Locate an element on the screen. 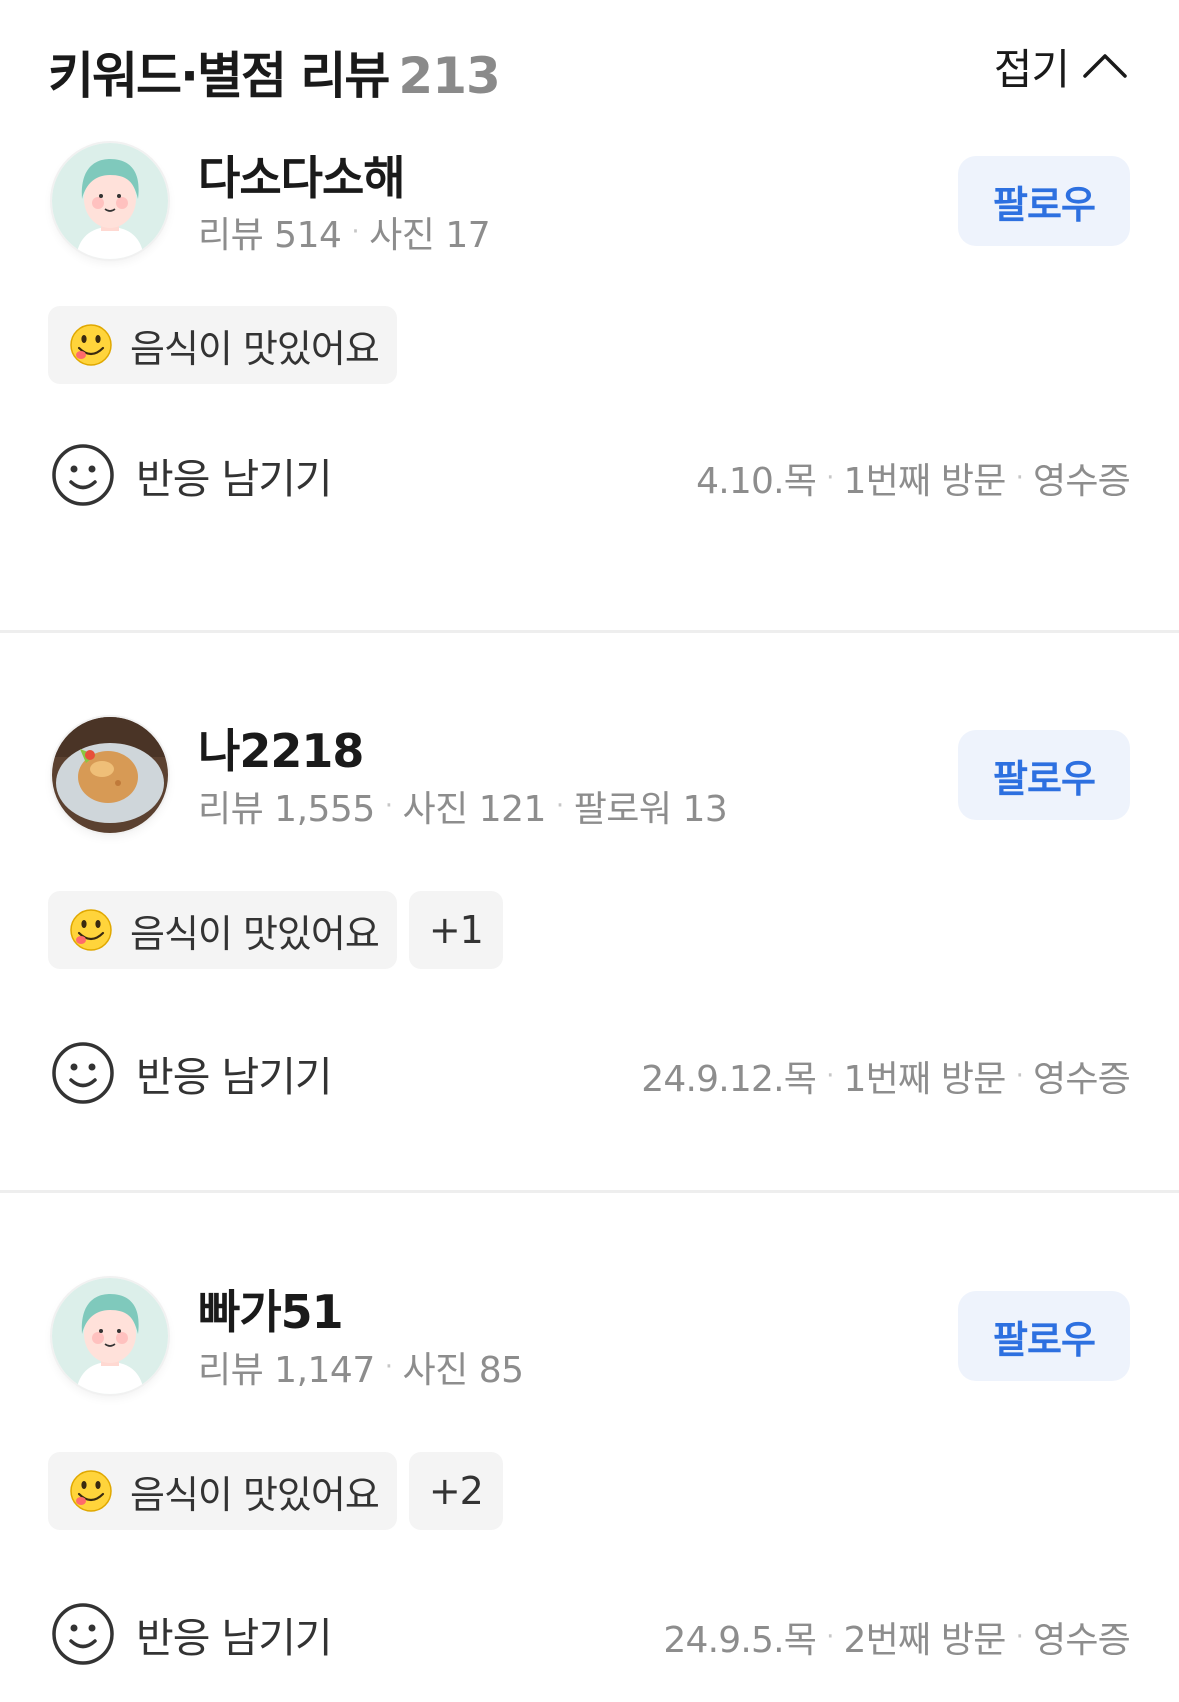 This screenshot has width=1179, height=1702. user-name: 빠가51 is located at coordinates (271, 1309).